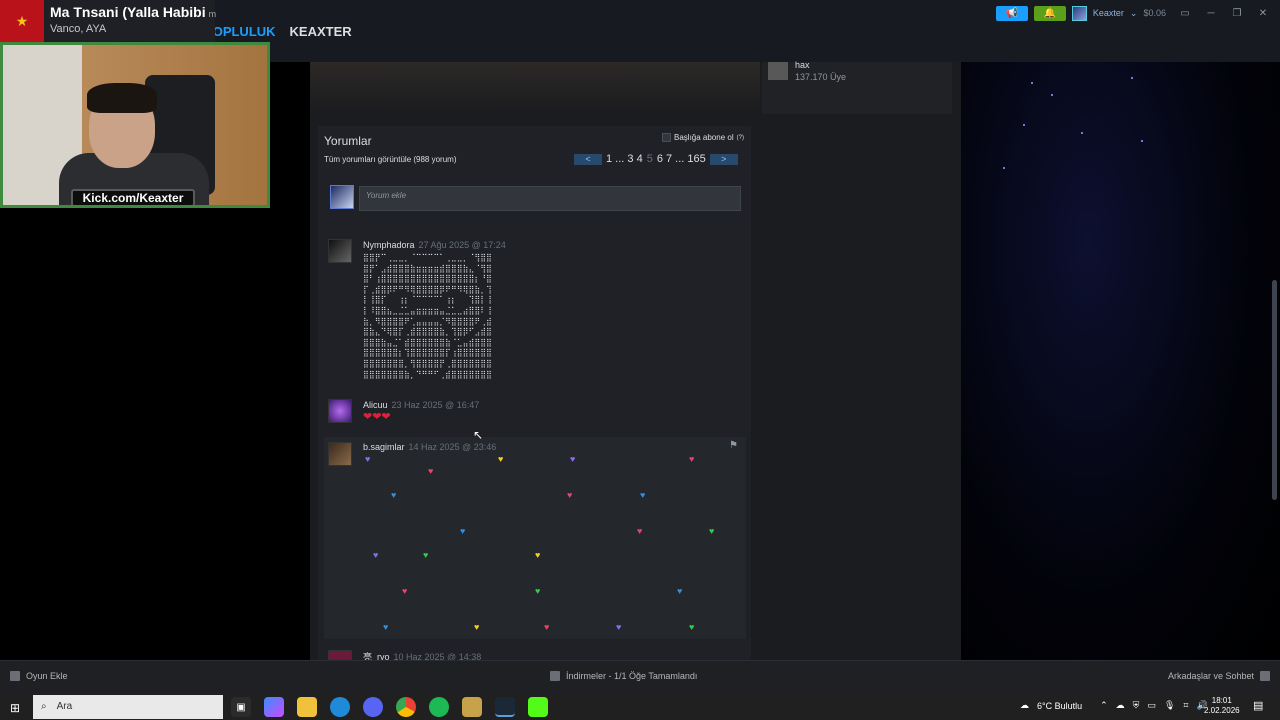  What do you see at coordinates (133, 12) in the screenshot?
I see `song-title: Ma Tnsani (Yalla Habibi m` at bounding box center [133, 12].